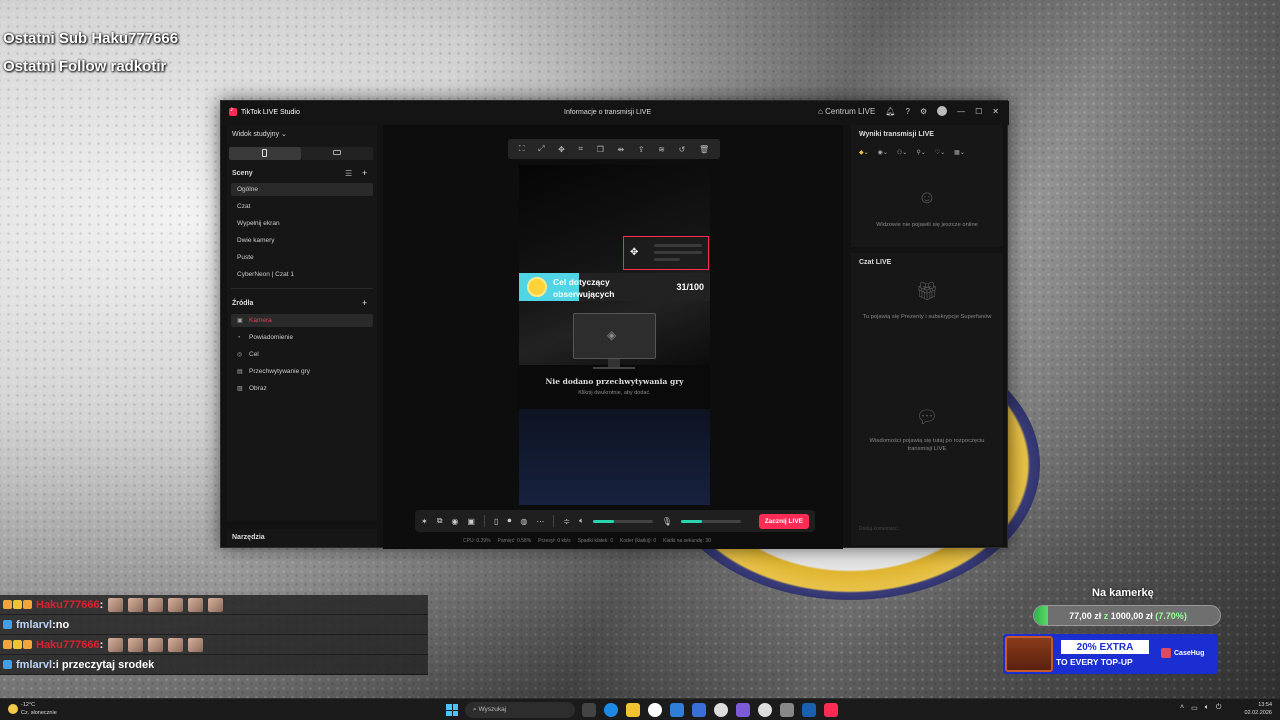 This screenshot has height=720, width=1280. Describe the element at coordinates (116, 604) in the screenshot. I see `emote-icon` at that location.